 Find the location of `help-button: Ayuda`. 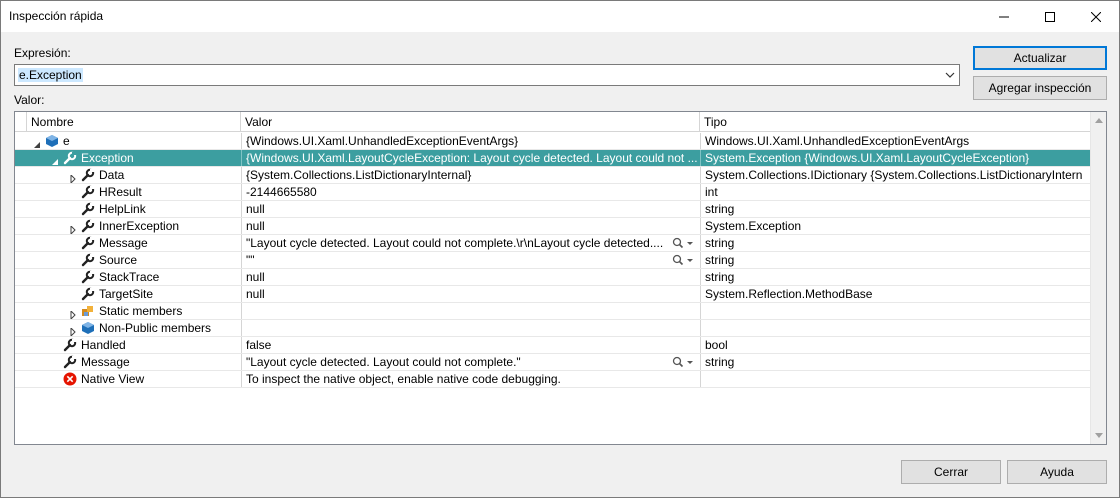

help-button: Ayuda is located at coordinates (1057, 472).